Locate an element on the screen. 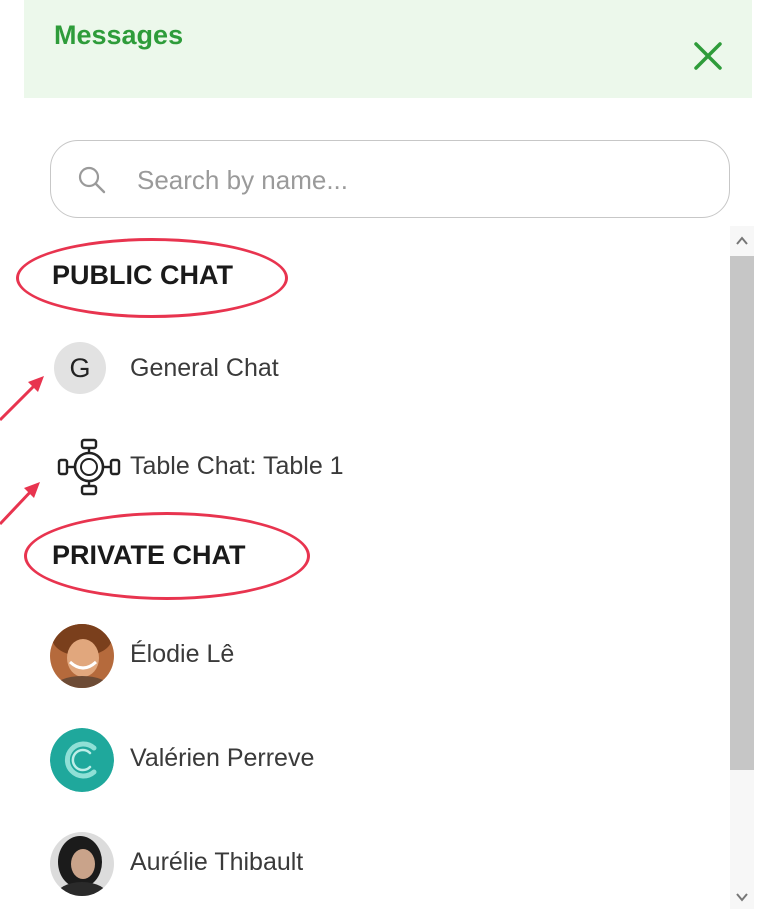 The image size is (760, 909). annotation-arrow-table is located at coordinates (18, 506).